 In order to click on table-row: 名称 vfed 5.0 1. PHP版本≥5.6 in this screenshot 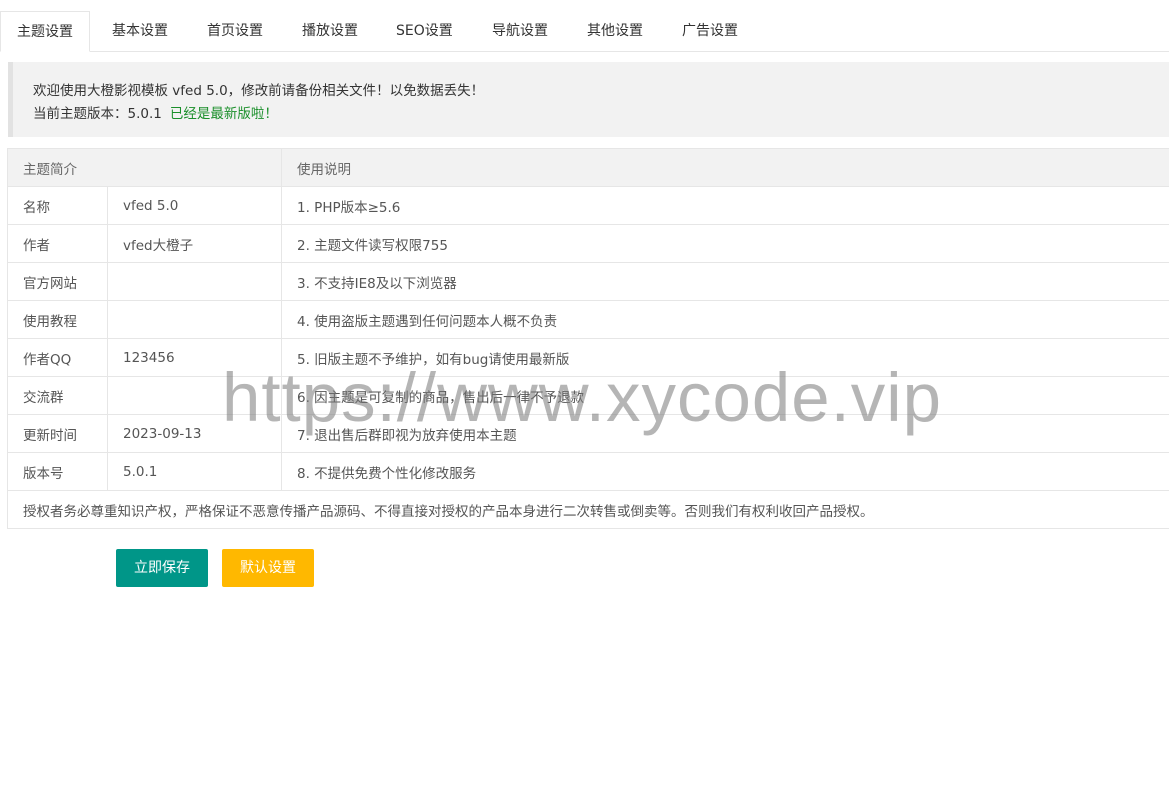, I will do `click(588, 205)`.